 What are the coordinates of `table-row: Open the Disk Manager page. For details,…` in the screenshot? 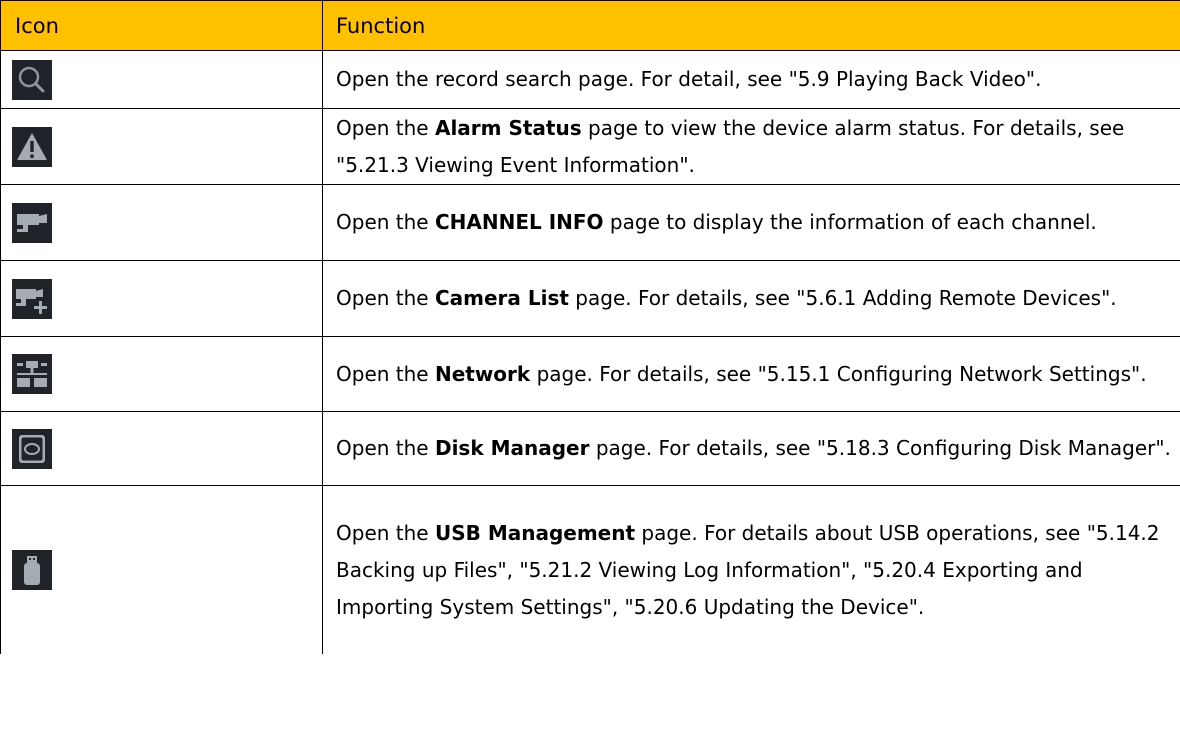 It's located at (590, 448).